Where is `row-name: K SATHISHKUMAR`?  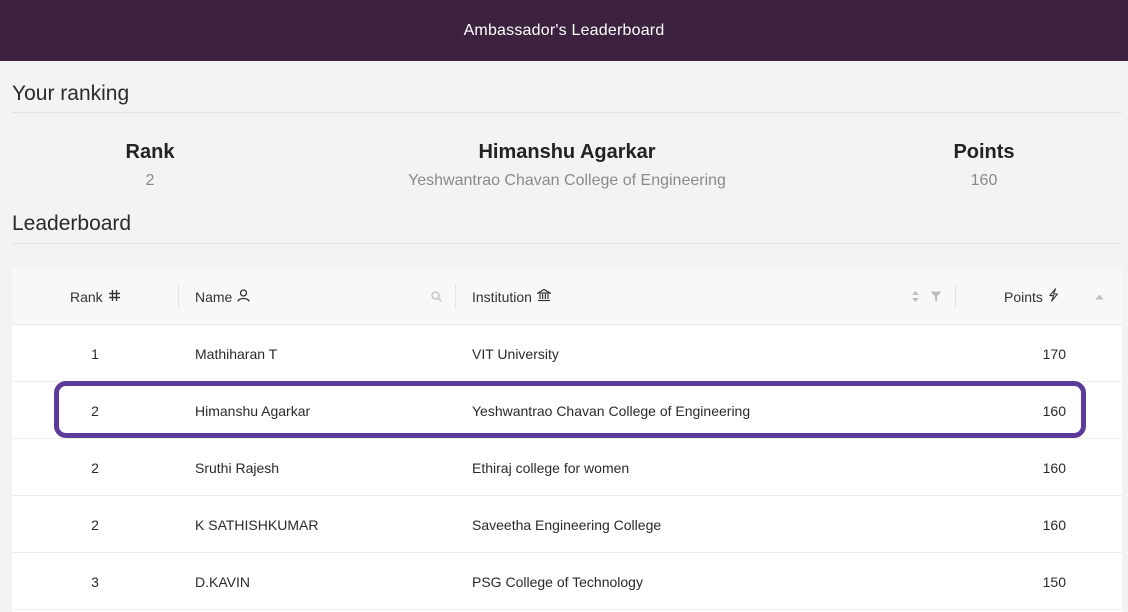
row-name: K SATHISHKUMAR is located at coordinates (257, 524).